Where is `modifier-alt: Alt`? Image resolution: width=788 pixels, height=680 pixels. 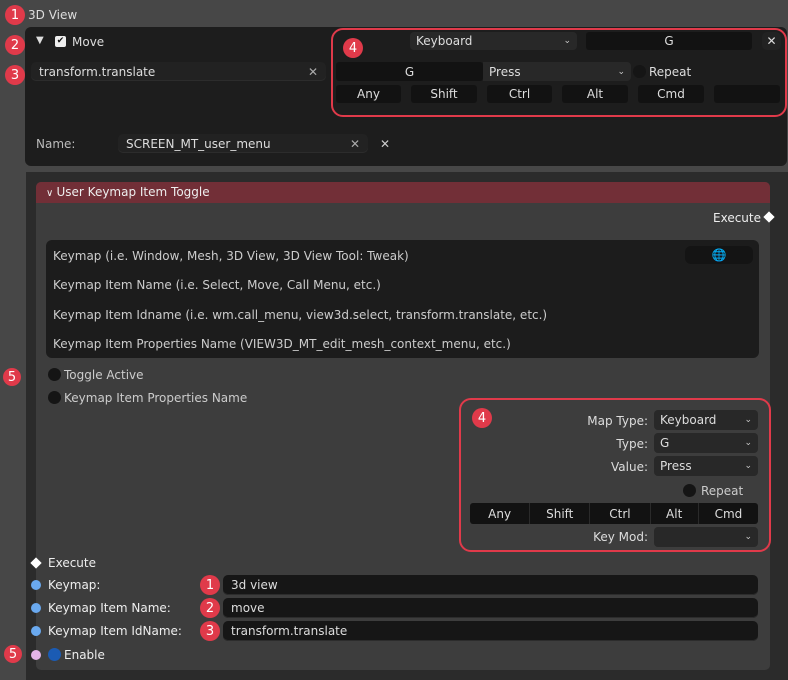
modifier-alt: Alt is located at coordinates (595, 94).